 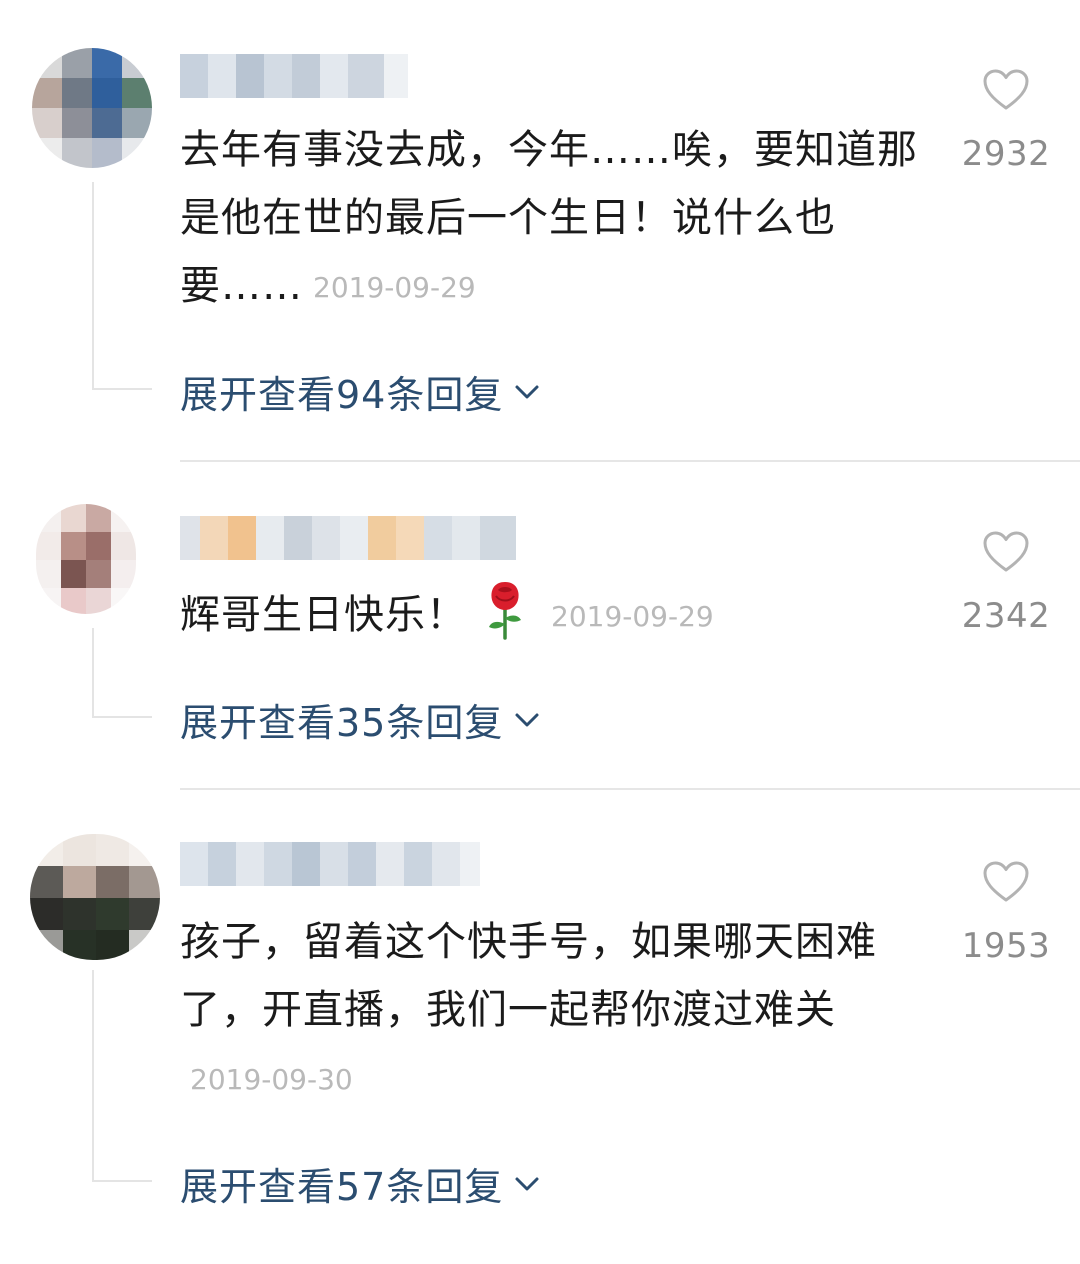 I want to click on comment-body: 孩子，留着这个快手号，如果哪天困难了，开直播，我们一起帮你渡过难关, so click(x=528, y=976).